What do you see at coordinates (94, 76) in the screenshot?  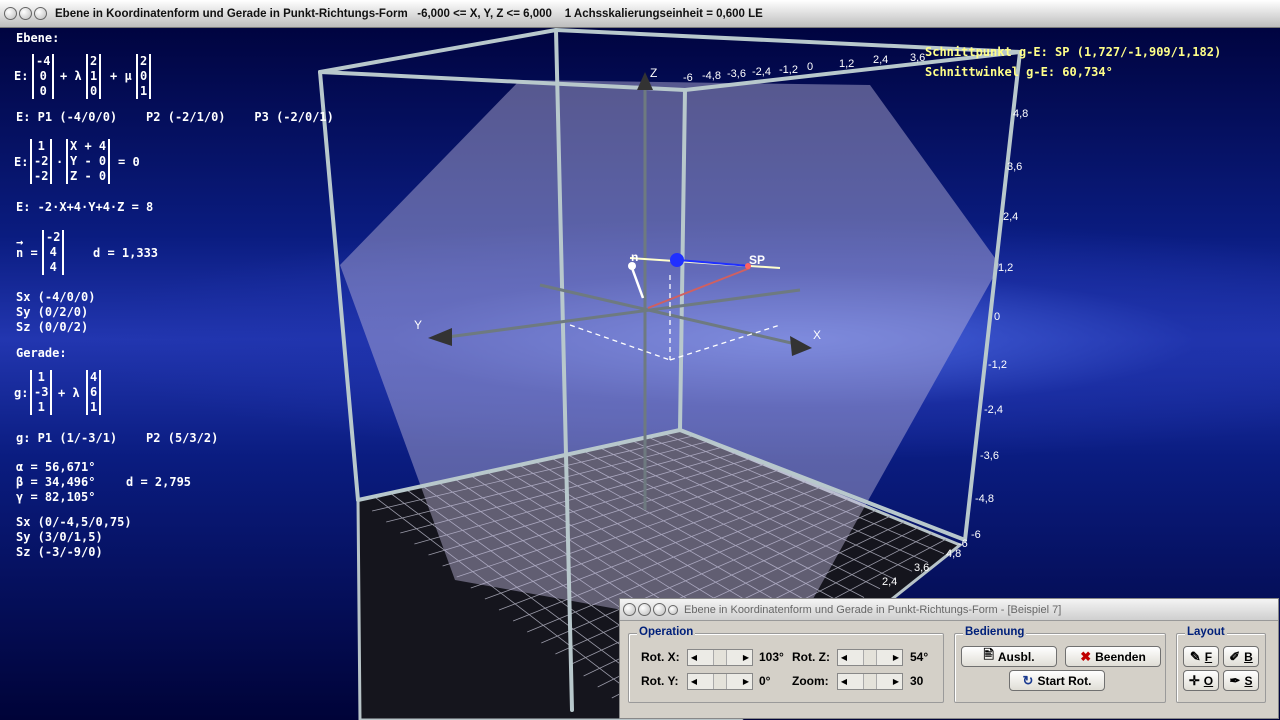 I see `plane-vector-2: 210` at bounding box center [94, 76].